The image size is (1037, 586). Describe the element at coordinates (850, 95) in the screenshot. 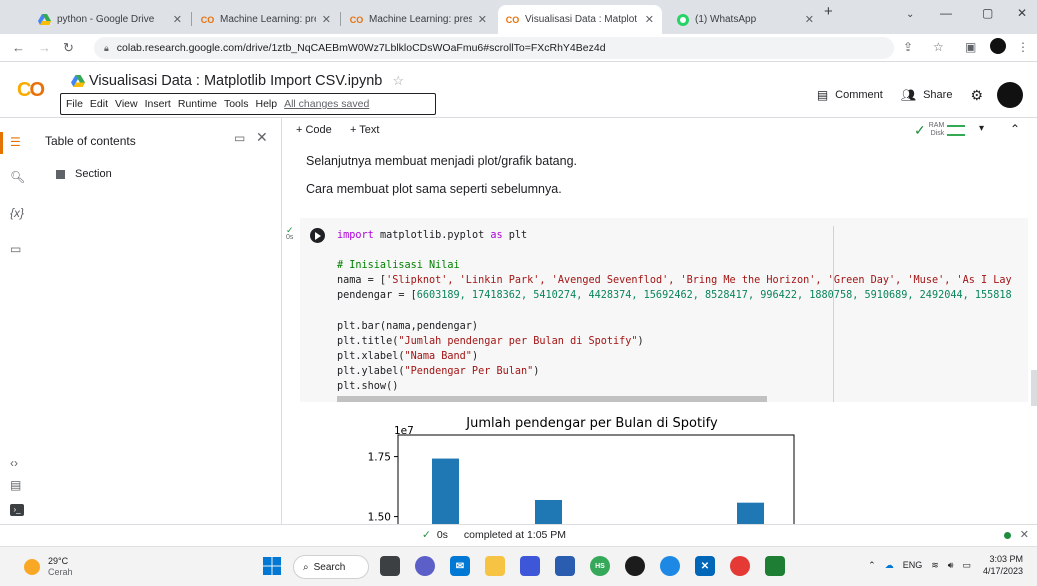

I see `comment-button: ▤ Comment` at that location.